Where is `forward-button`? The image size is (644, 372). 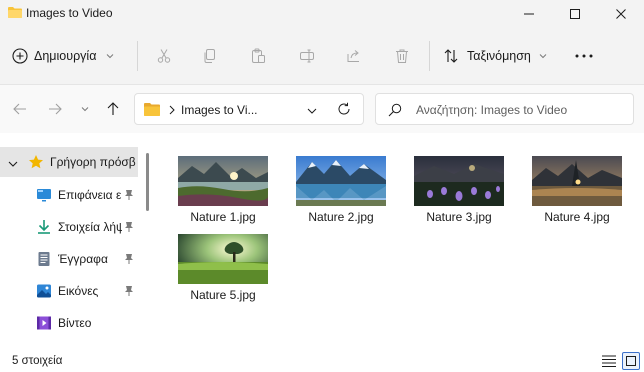 forward-button is located at coordinates (55, 109).